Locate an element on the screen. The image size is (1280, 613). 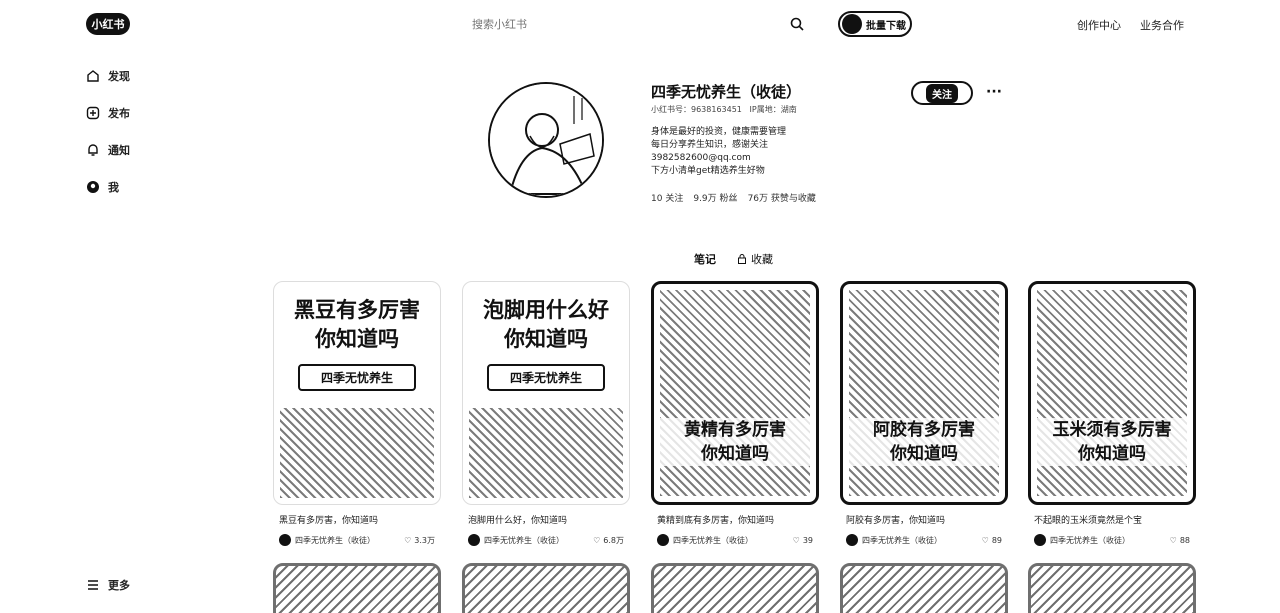
follow-label: 关注 is located at coordinates (942, 93).